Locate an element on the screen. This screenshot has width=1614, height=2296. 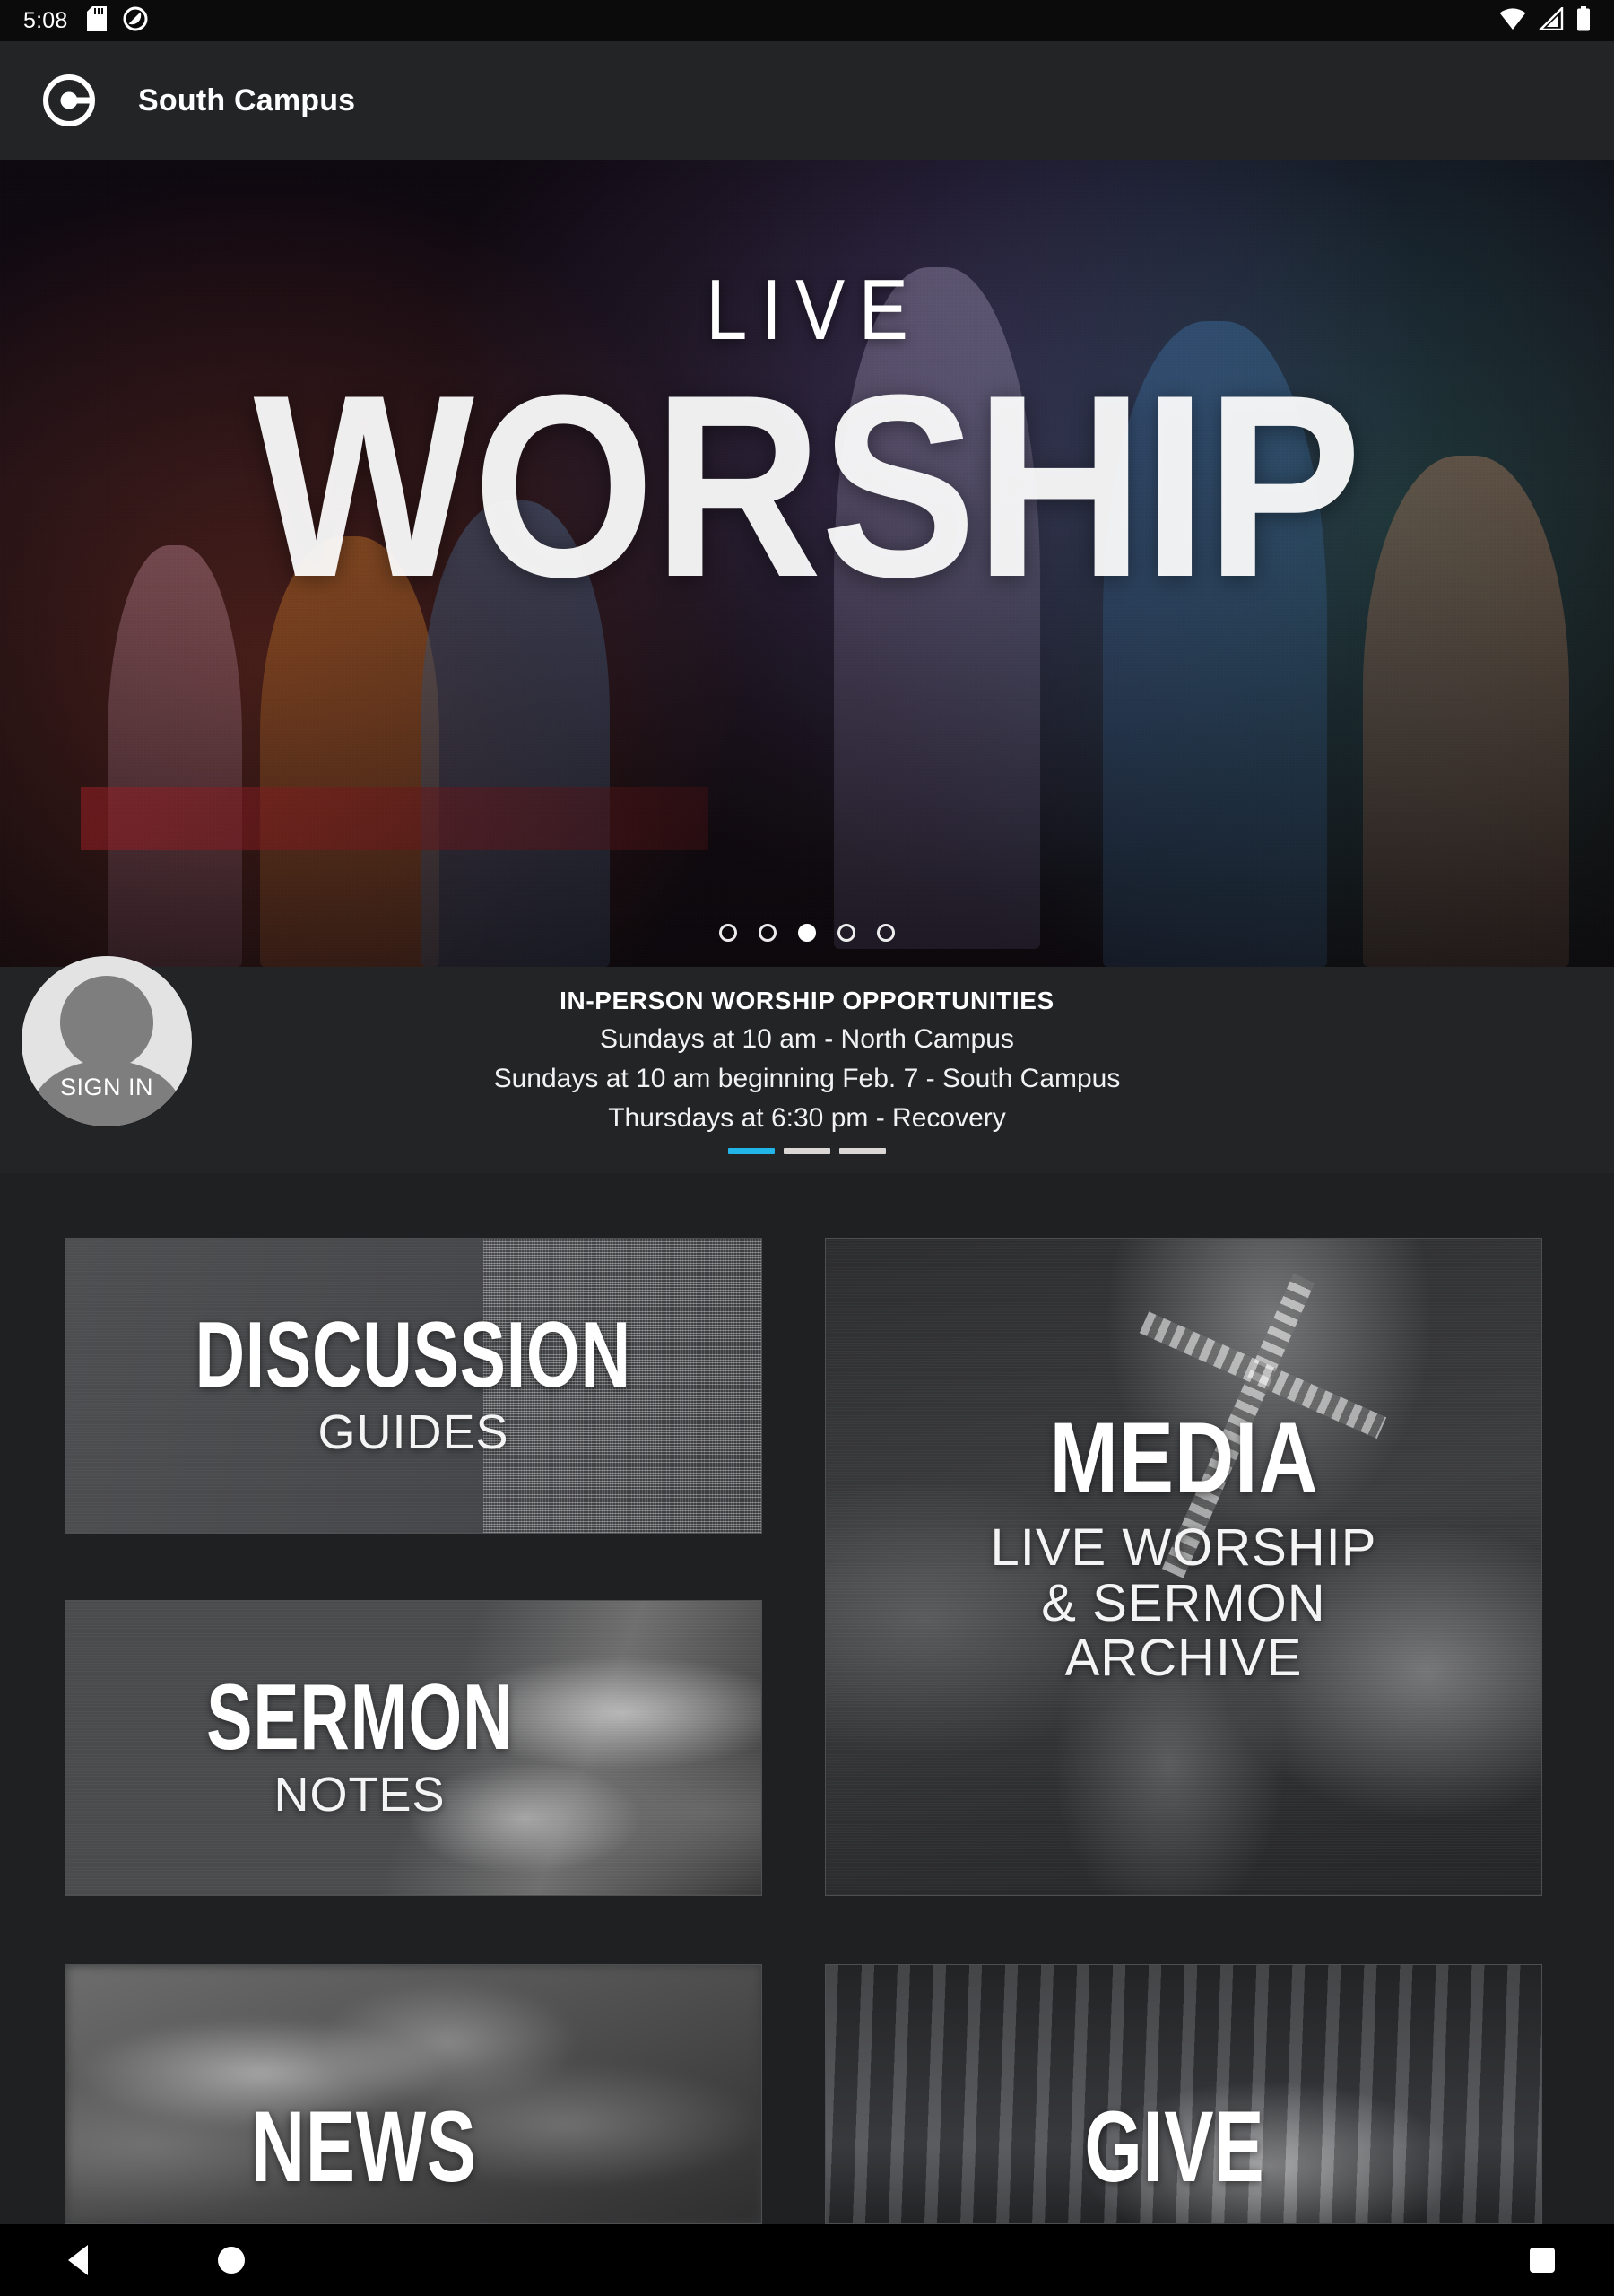
card-news-text: NEWS is located at coordinates (364, 2147).